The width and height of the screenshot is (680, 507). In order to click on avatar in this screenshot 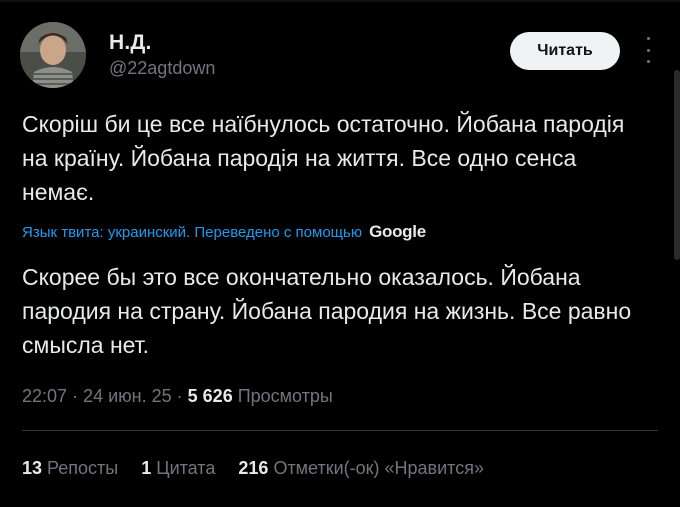, I will do `click(53, 55)`.